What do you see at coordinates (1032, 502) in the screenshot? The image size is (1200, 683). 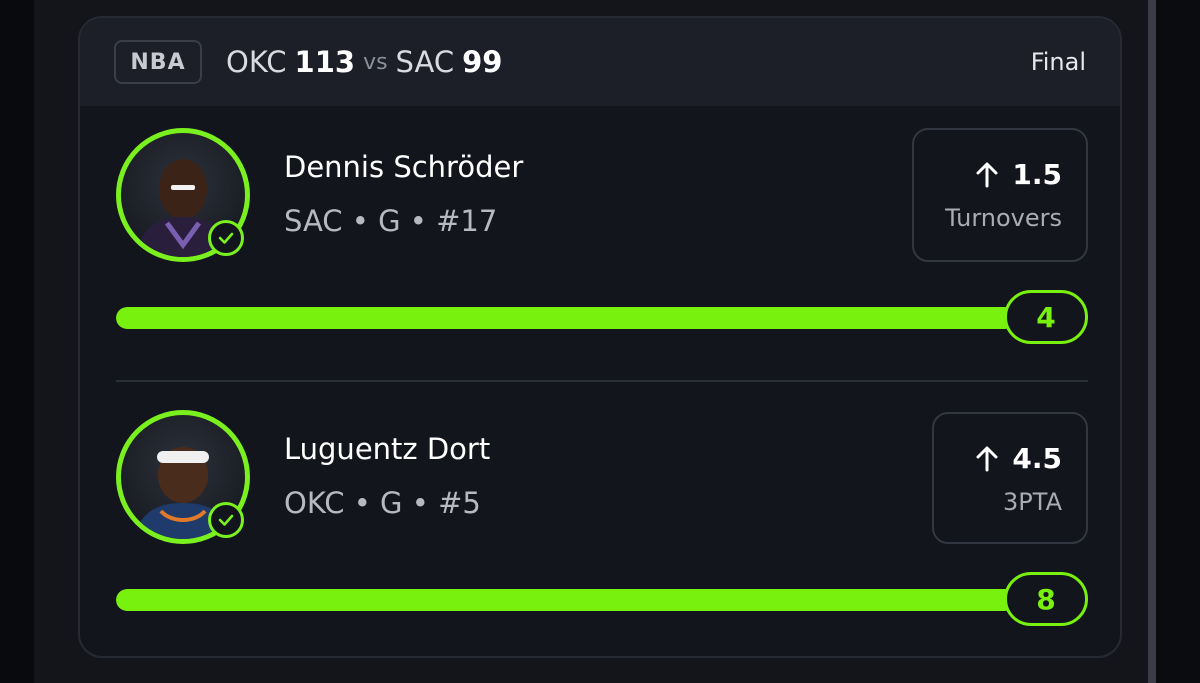 I see `prop-stat-label: 3PTA` at bounding box center [1032, 502].